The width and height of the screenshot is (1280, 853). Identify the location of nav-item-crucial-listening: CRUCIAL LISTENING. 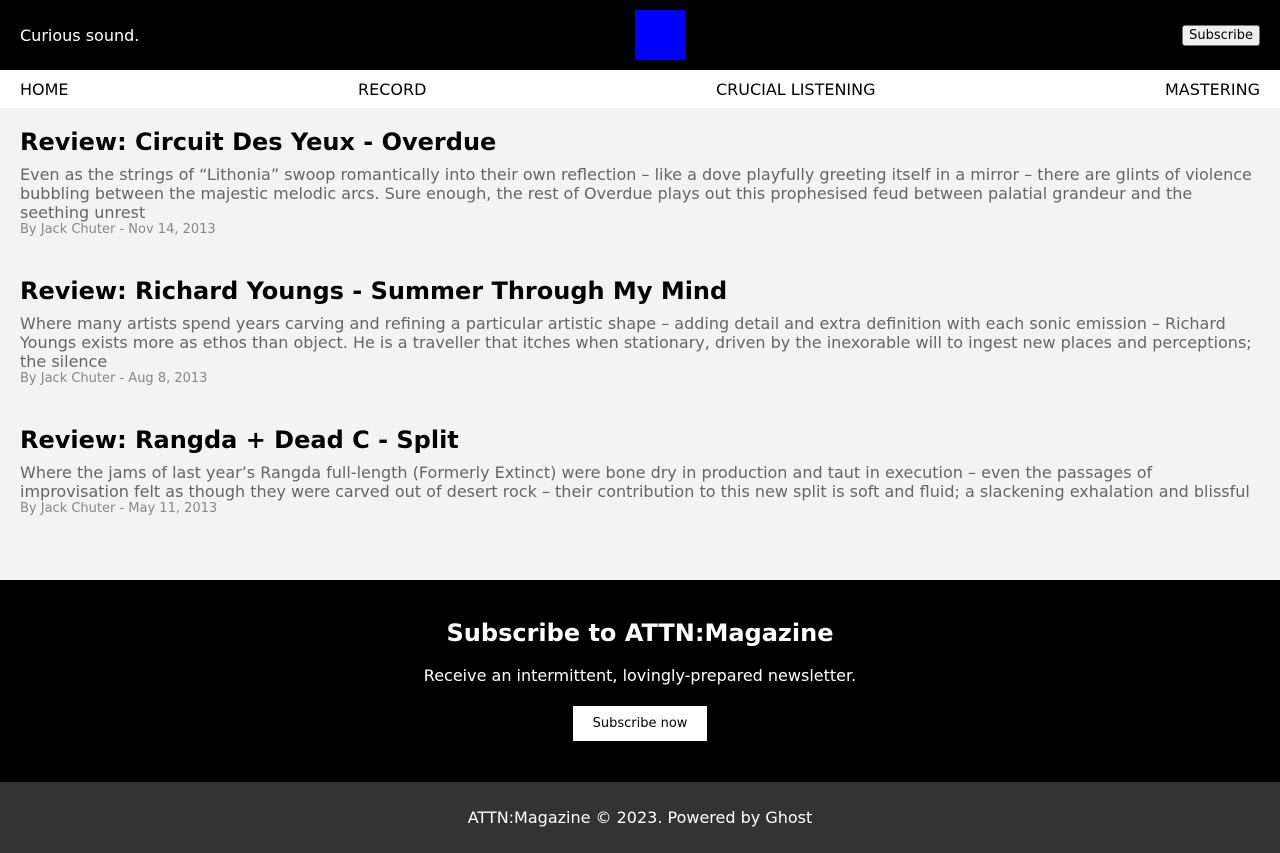
(796, 89).